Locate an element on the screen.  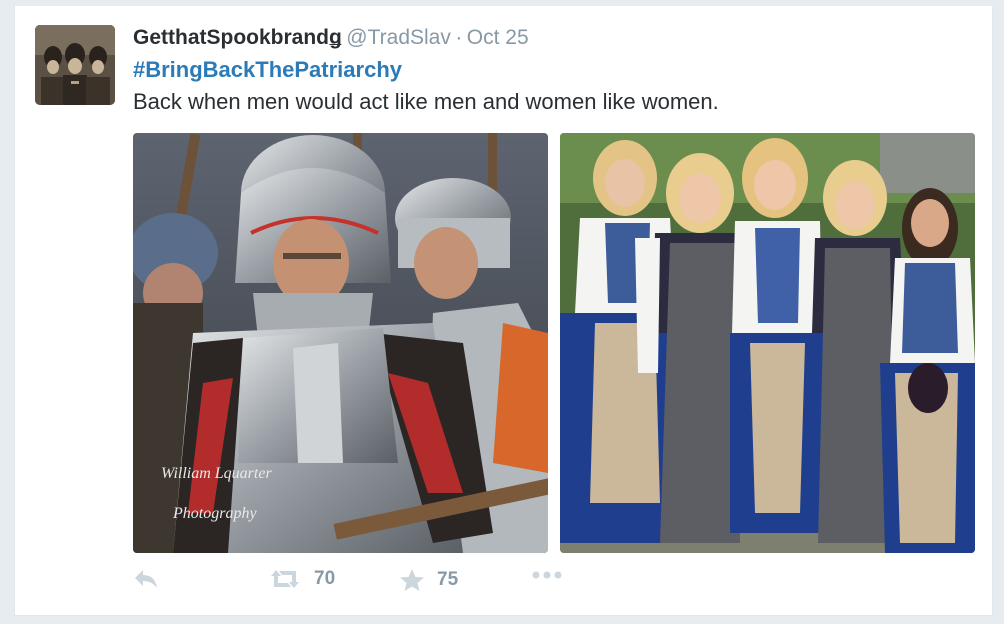
avatar-image is located at coordinates (75, 65).